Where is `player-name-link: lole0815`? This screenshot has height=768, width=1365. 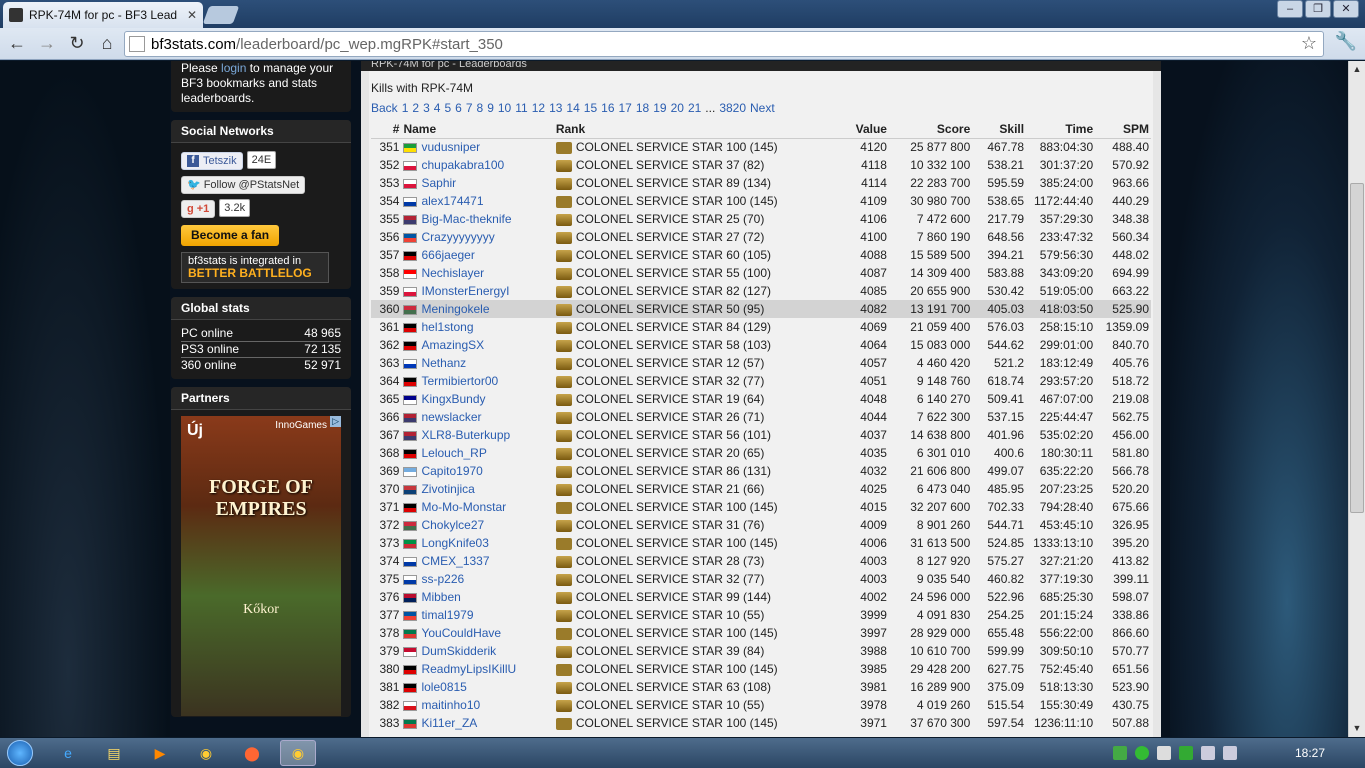
player-name-link: lole0815 is located at coordinates (443, 687).